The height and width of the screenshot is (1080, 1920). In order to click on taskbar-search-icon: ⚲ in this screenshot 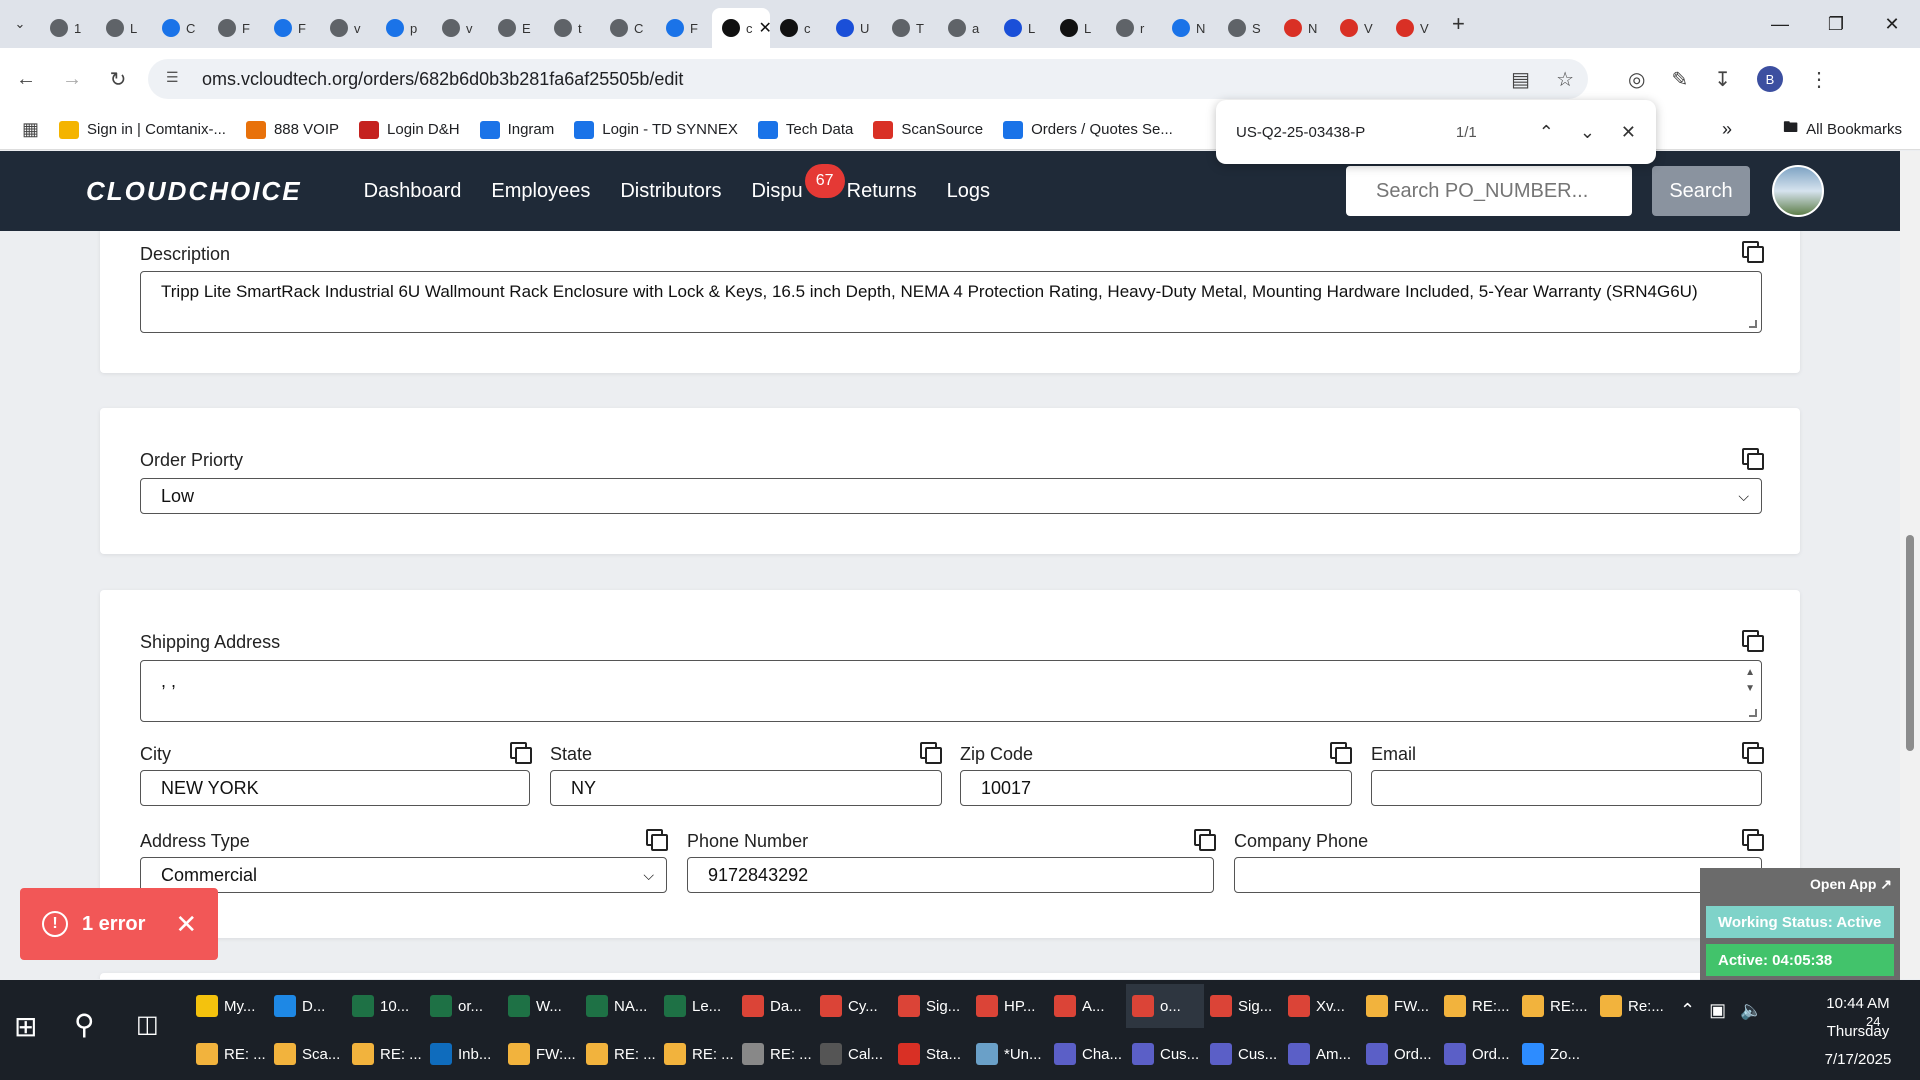, I will do `click(84, 1024)`.